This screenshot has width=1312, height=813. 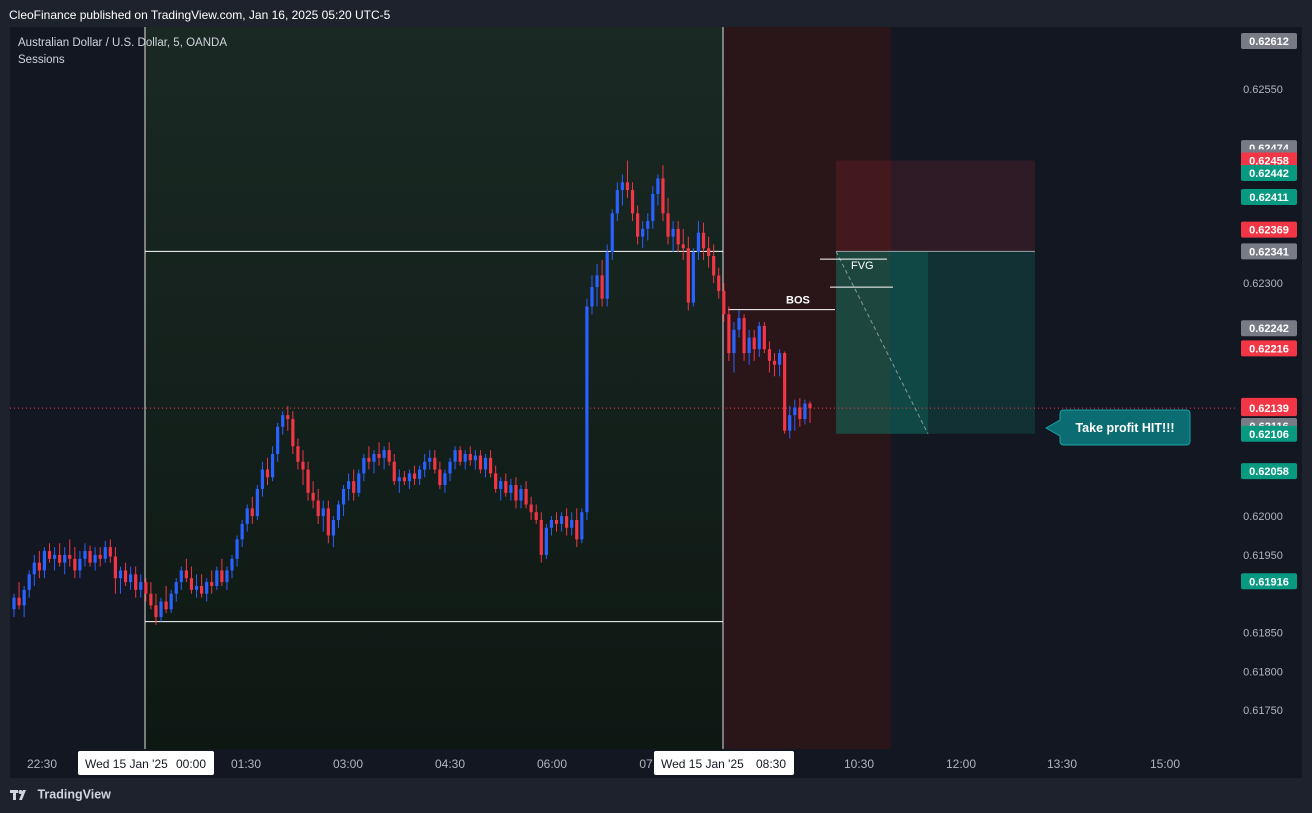 I want to click on price-tag: 0.62411, so click(x=1269, y=197).